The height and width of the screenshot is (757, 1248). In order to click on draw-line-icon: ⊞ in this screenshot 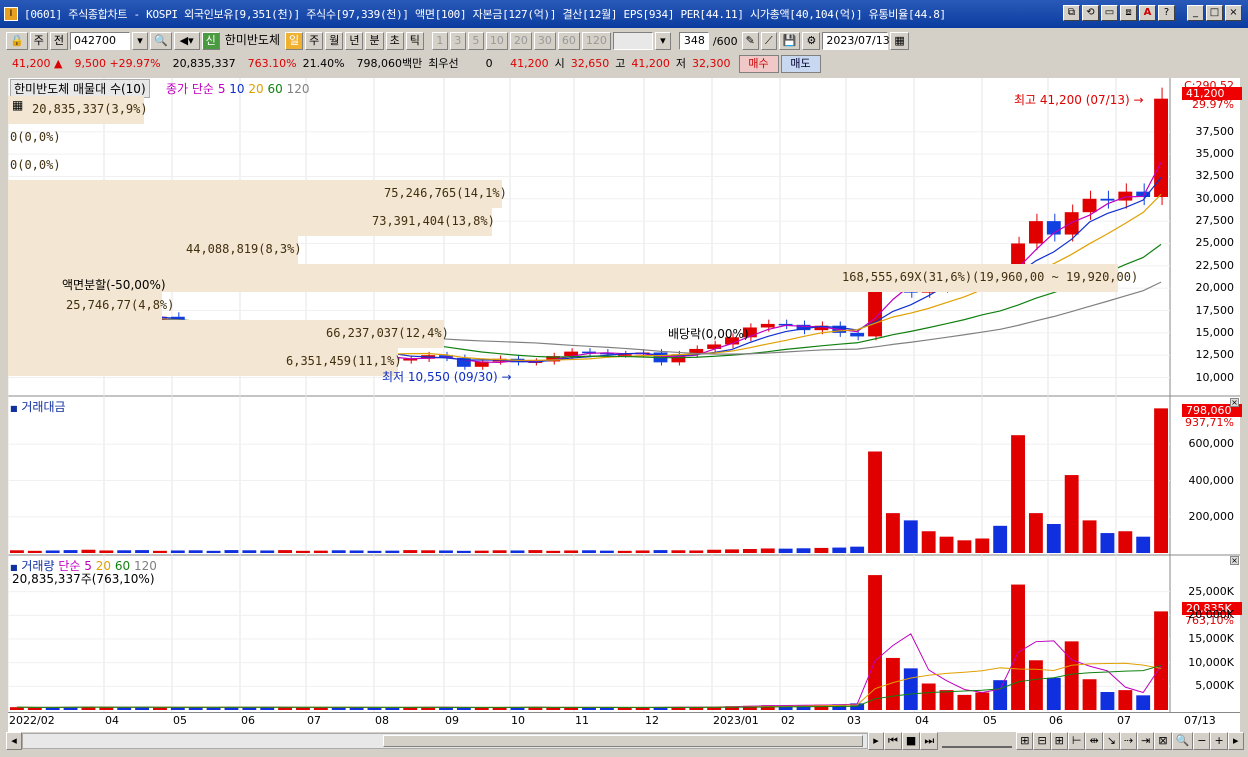, I will do `click(1059, 741)`.